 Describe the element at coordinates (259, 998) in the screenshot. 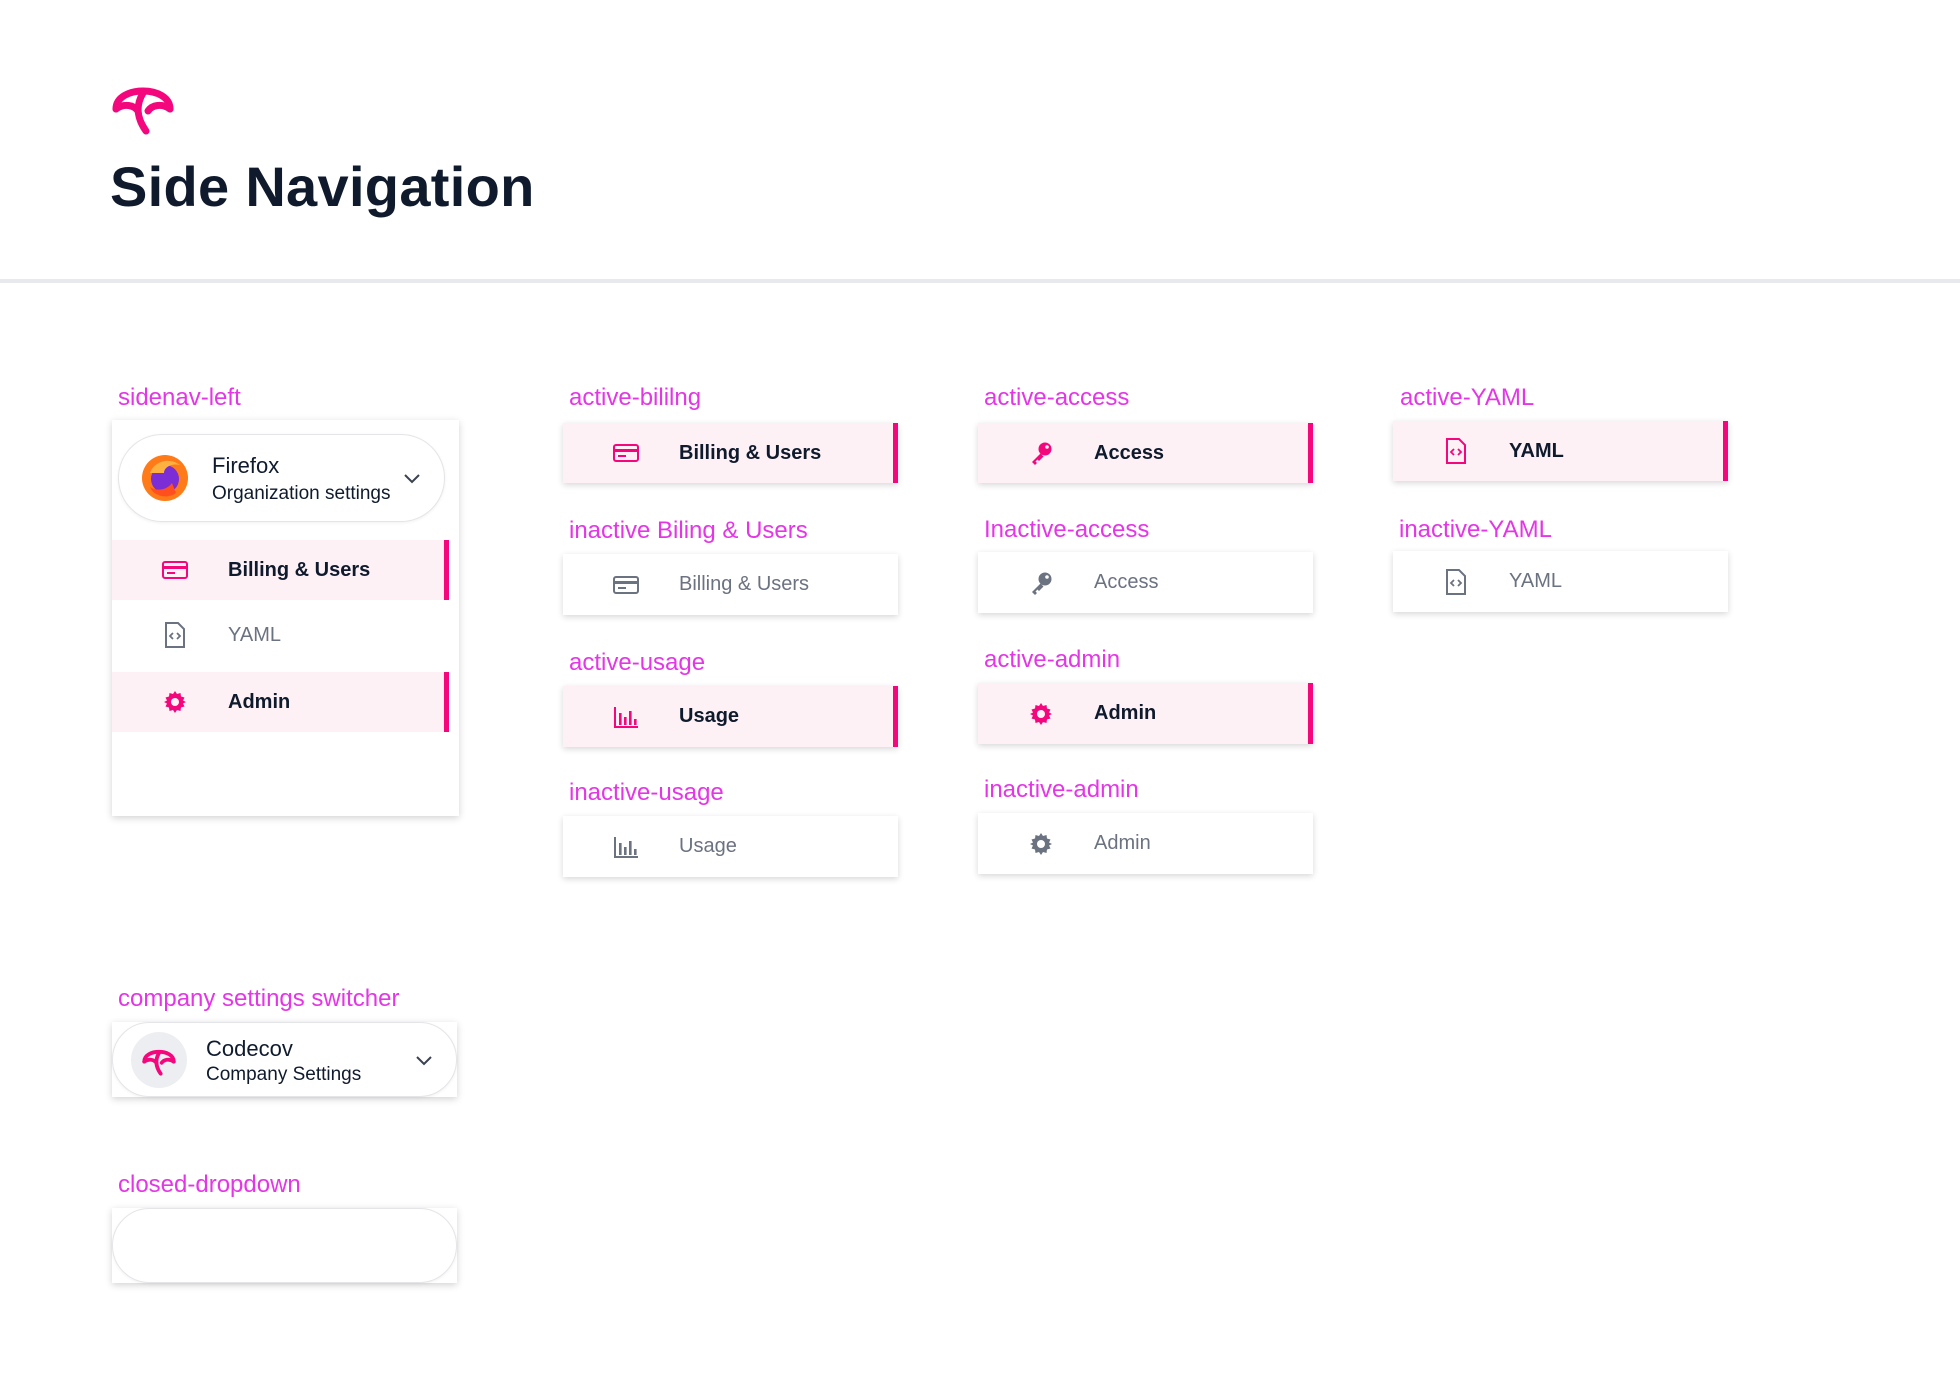

I see `label-company-switcher: company settings switcher` at that location.